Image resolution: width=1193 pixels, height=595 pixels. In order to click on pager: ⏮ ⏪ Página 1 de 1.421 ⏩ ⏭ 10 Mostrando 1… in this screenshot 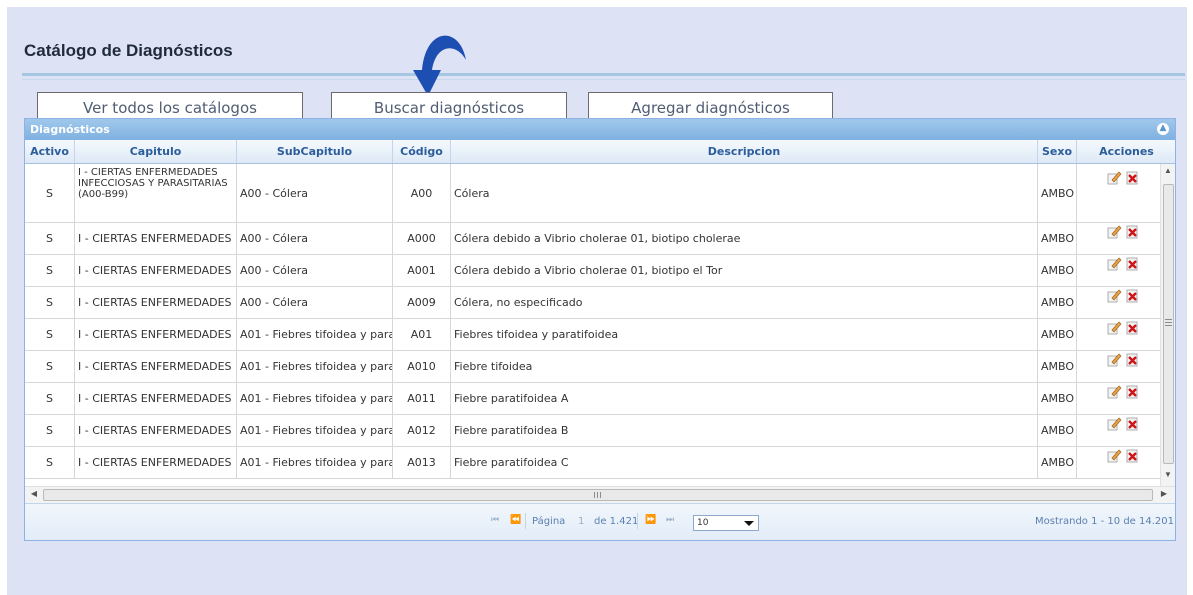, I will do `click(600, 521)`.